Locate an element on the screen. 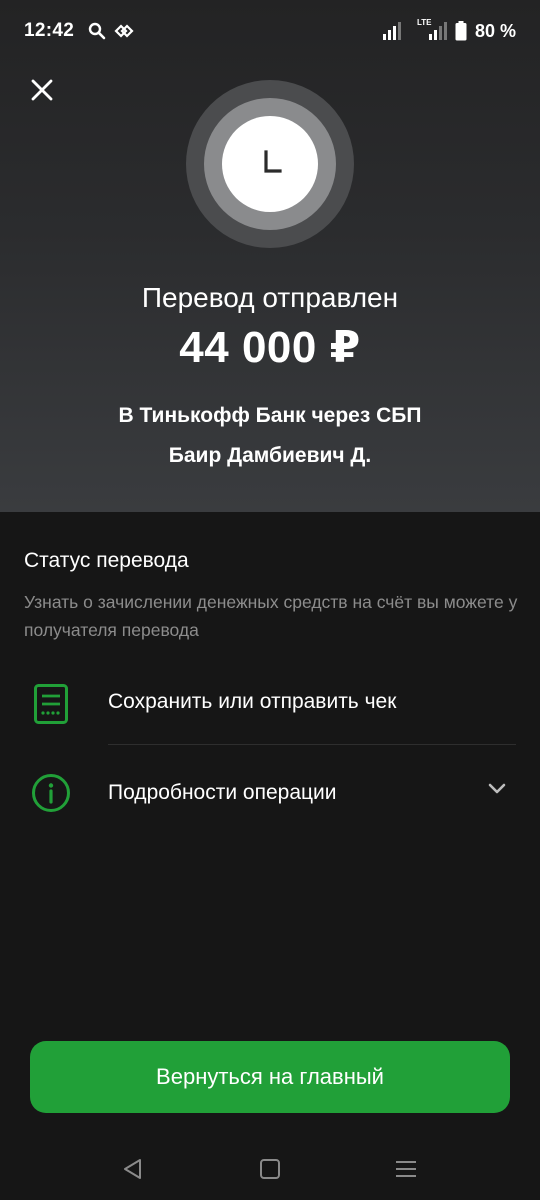  lte-indicator: LTE is located at coordinates (432, 29).